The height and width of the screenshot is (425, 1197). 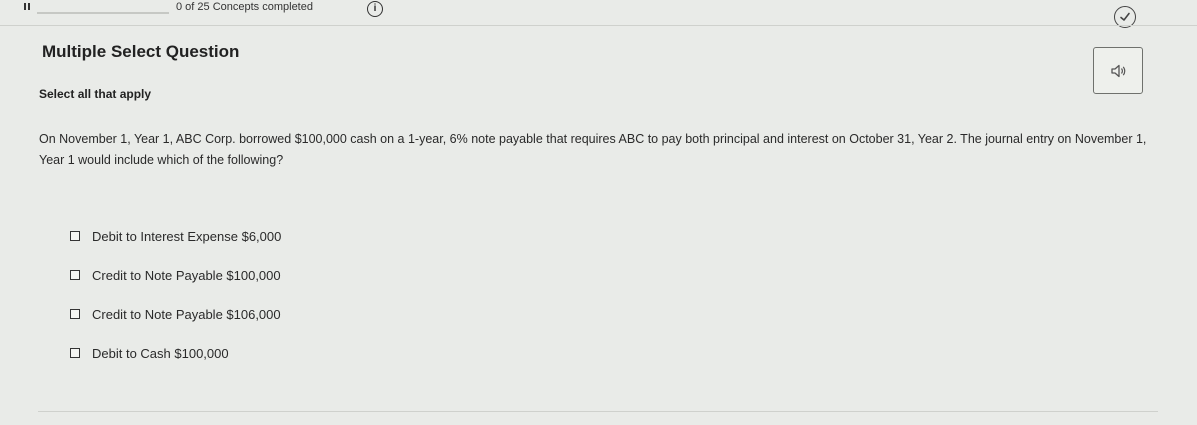 I want to click on question-type-title: Multiple Select Question, so click(x=141, y=51).